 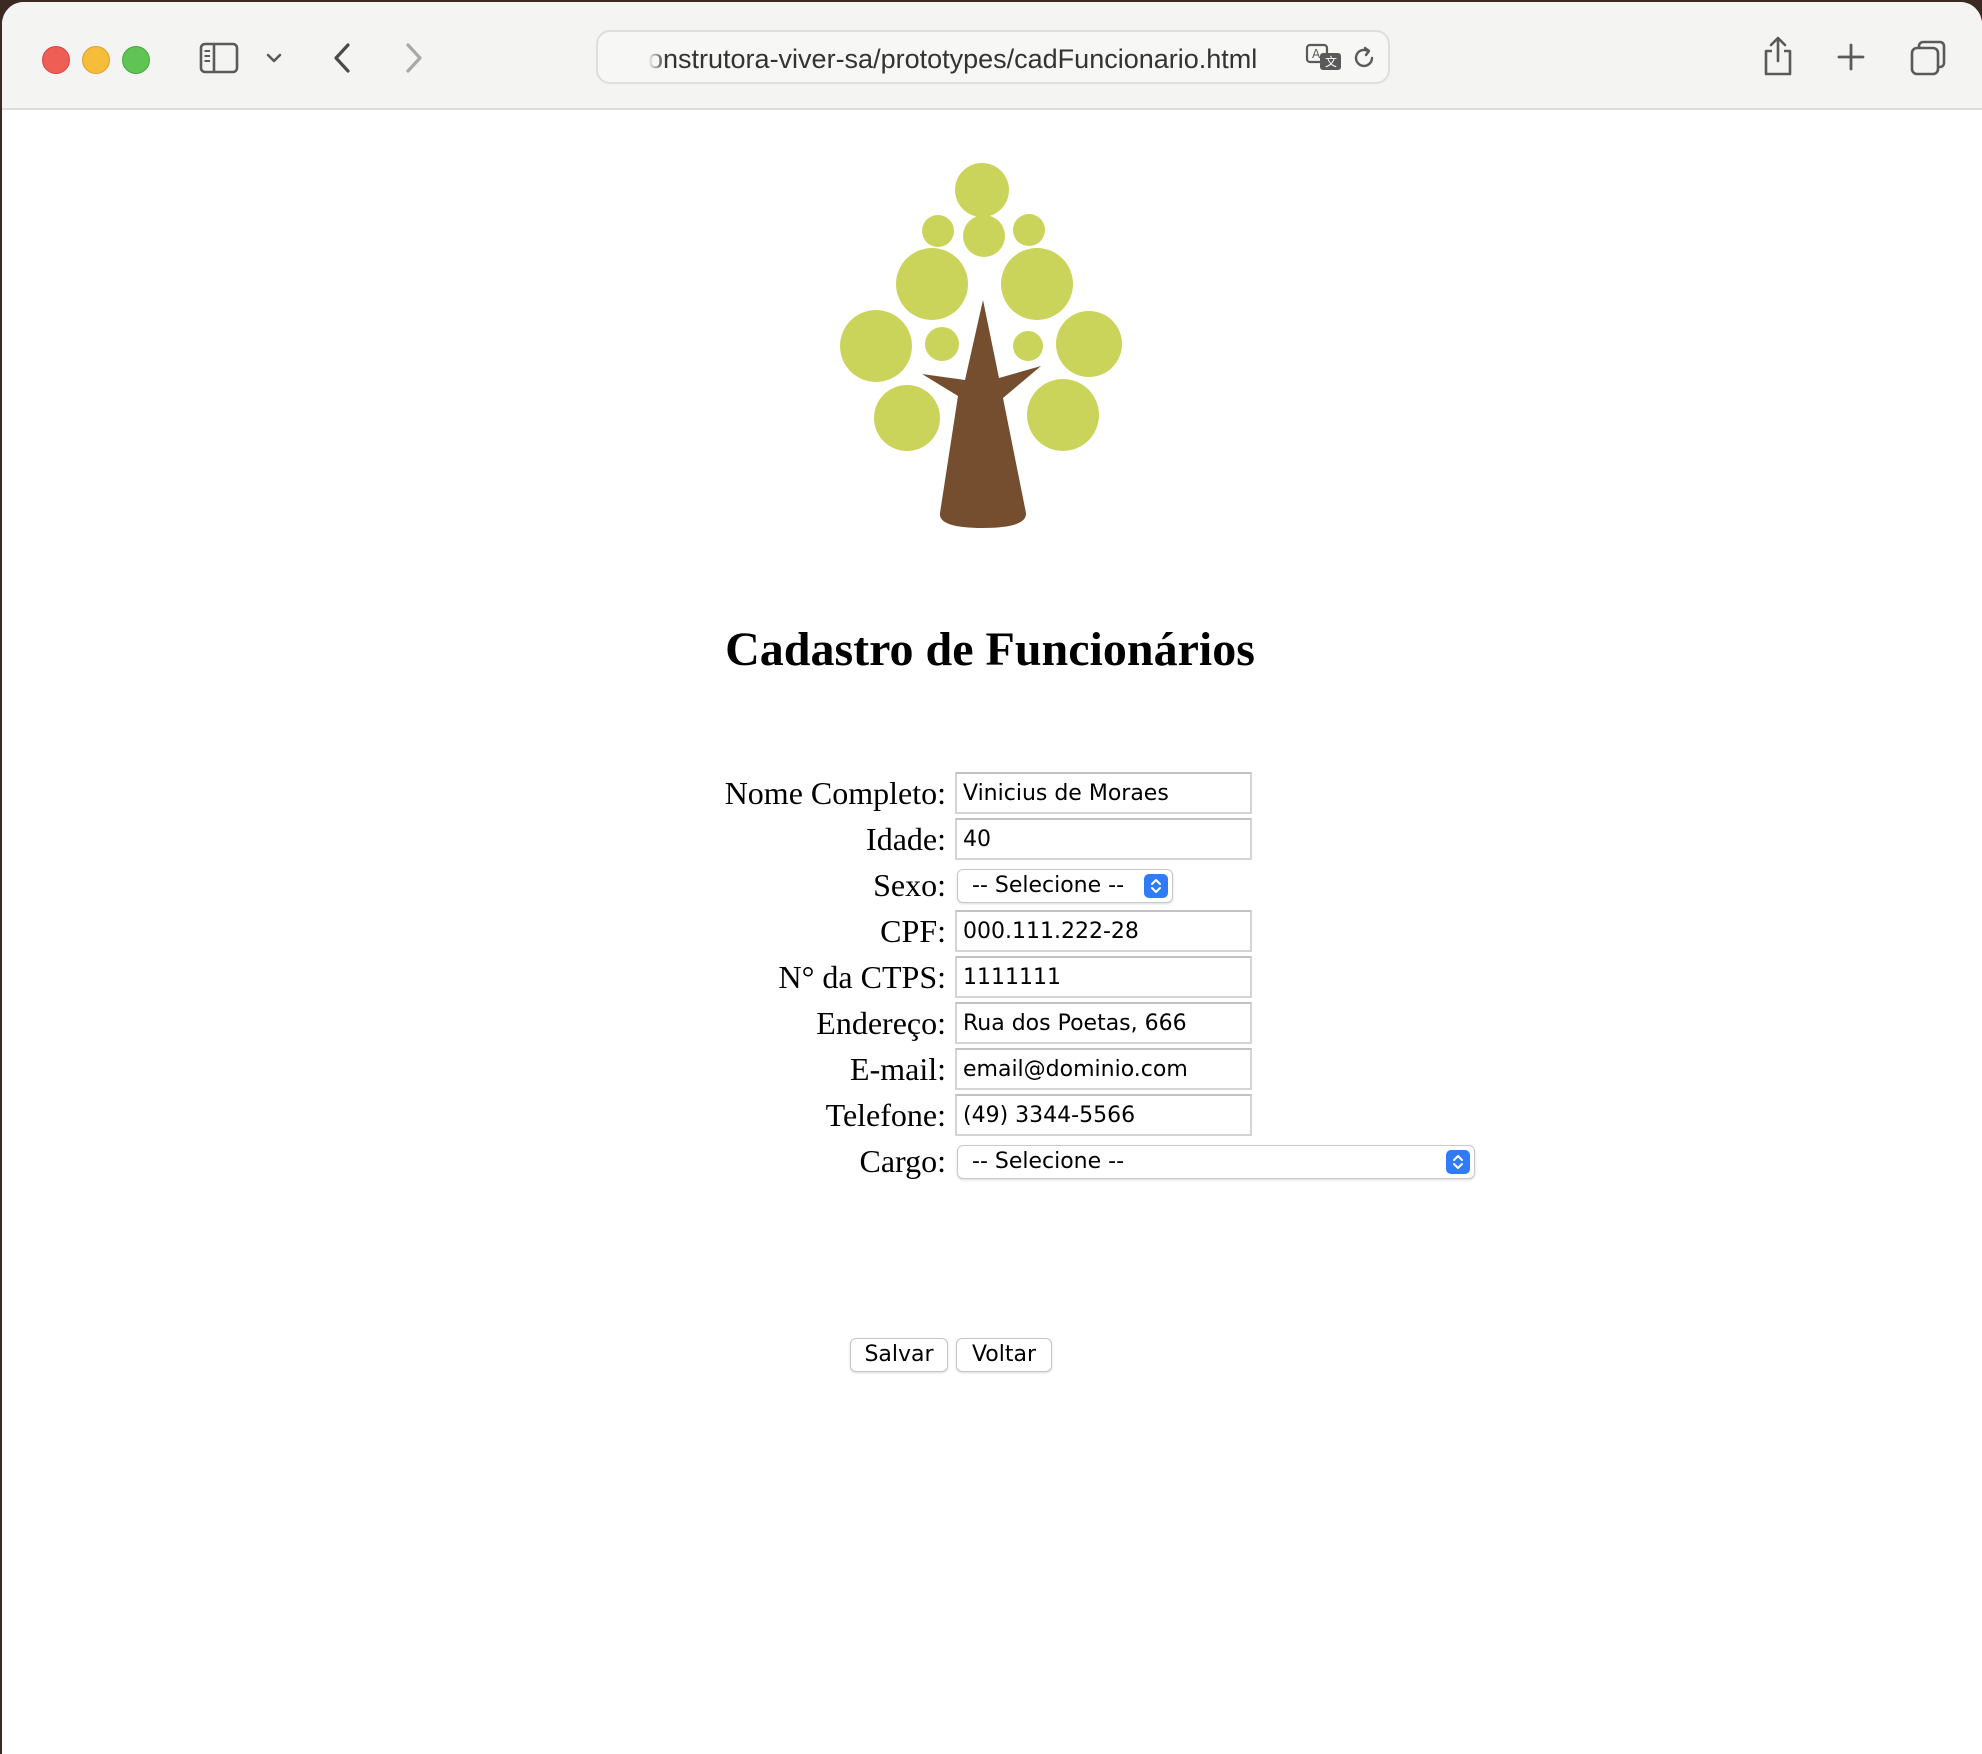 I want to click on form-row-cpf: CPF:, so click(x=992, y=931).